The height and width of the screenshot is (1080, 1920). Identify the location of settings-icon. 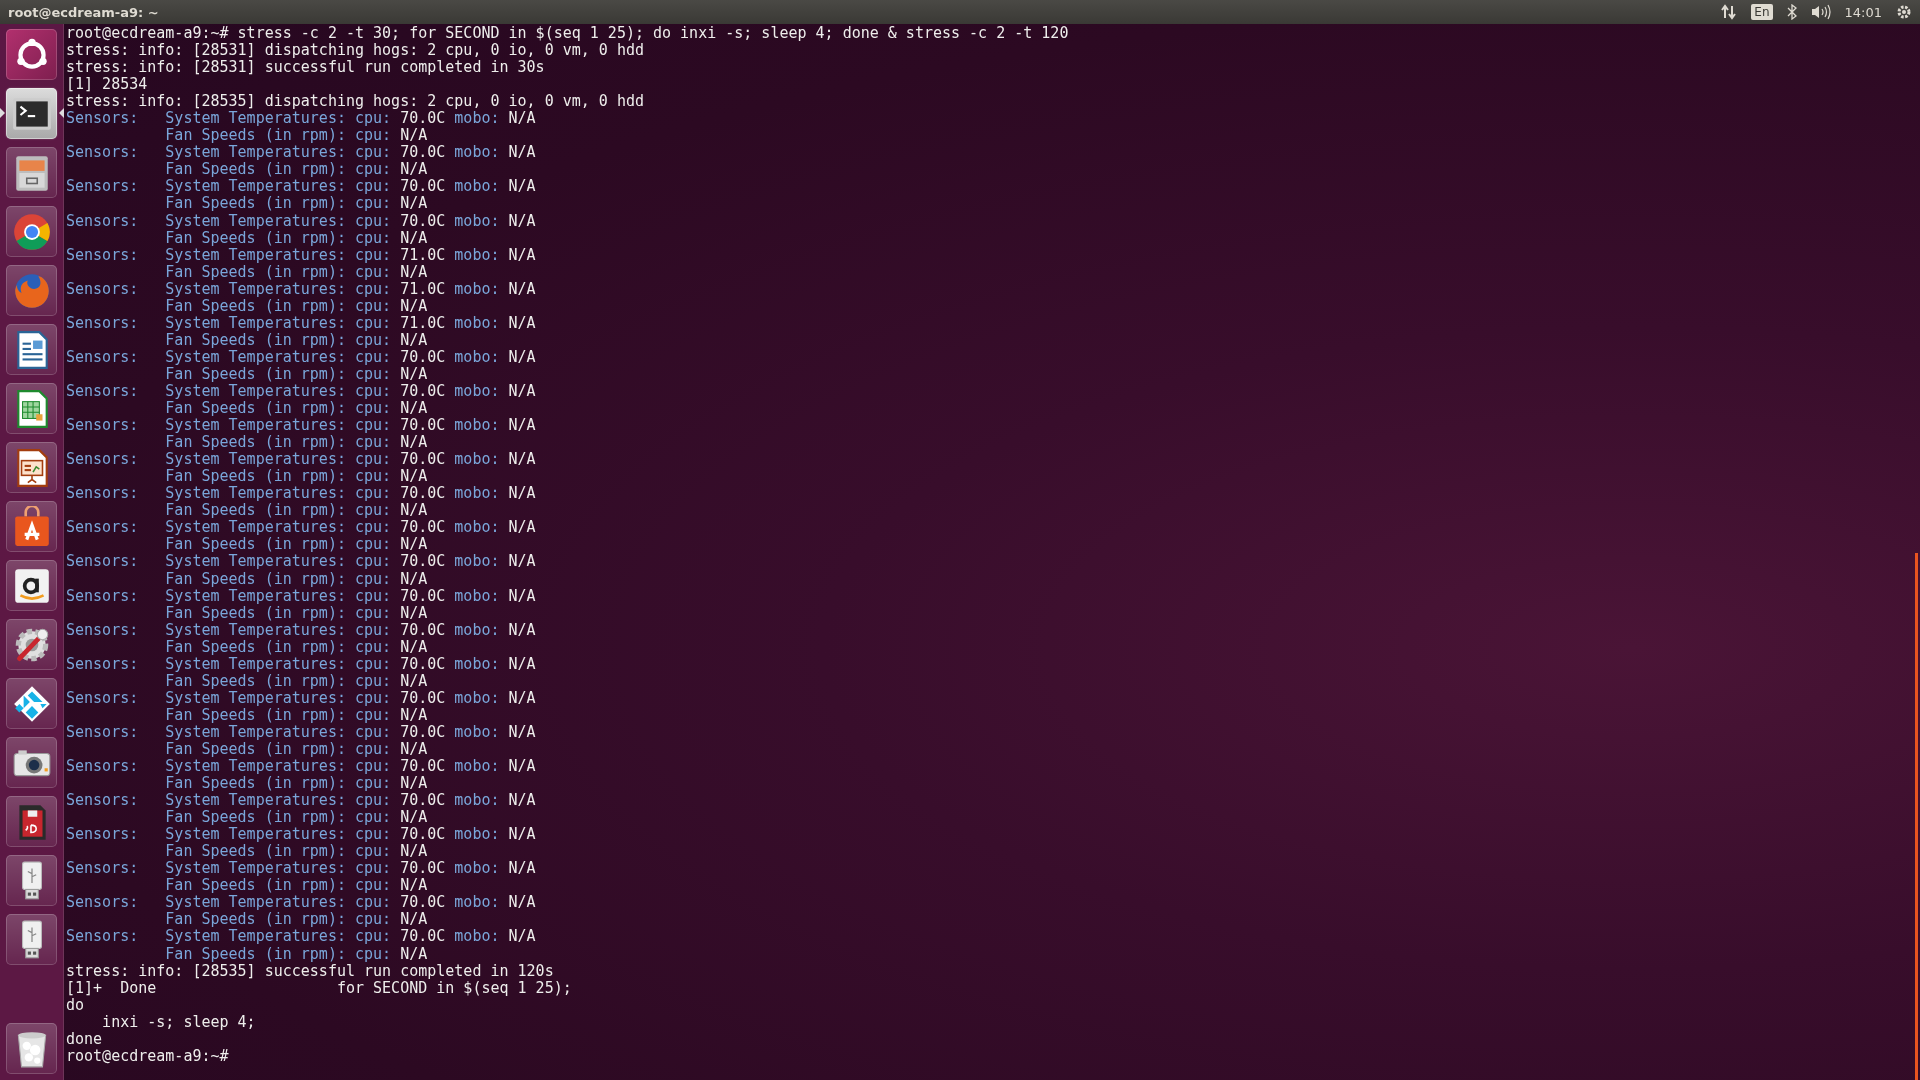
(1904, 12).